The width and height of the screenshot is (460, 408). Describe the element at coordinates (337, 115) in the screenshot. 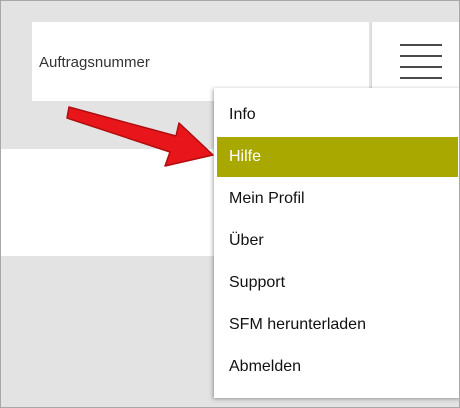

I see `menu-item-info: Info` at that location.